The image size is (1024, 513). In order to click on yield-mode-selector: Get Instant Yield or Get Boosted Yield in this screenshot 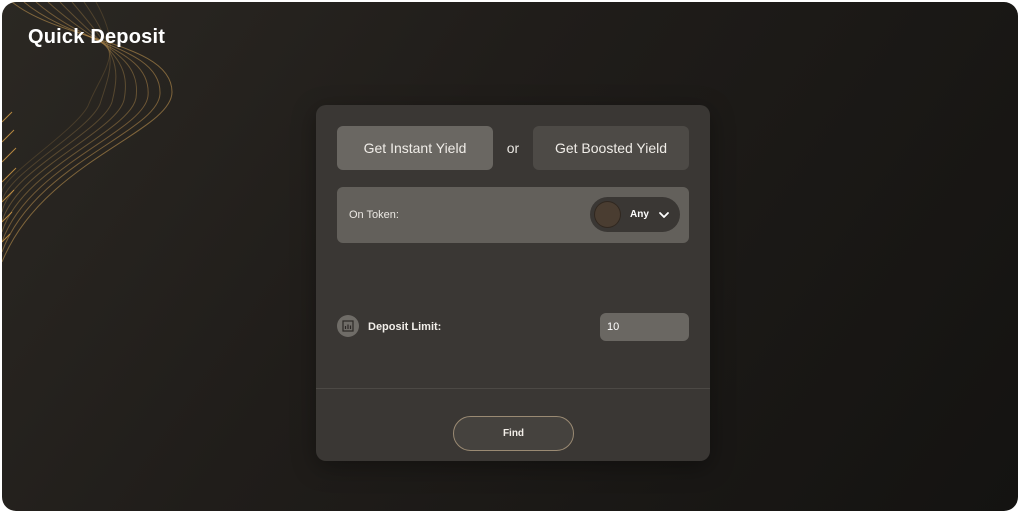, I will do `click(513, 148)`.